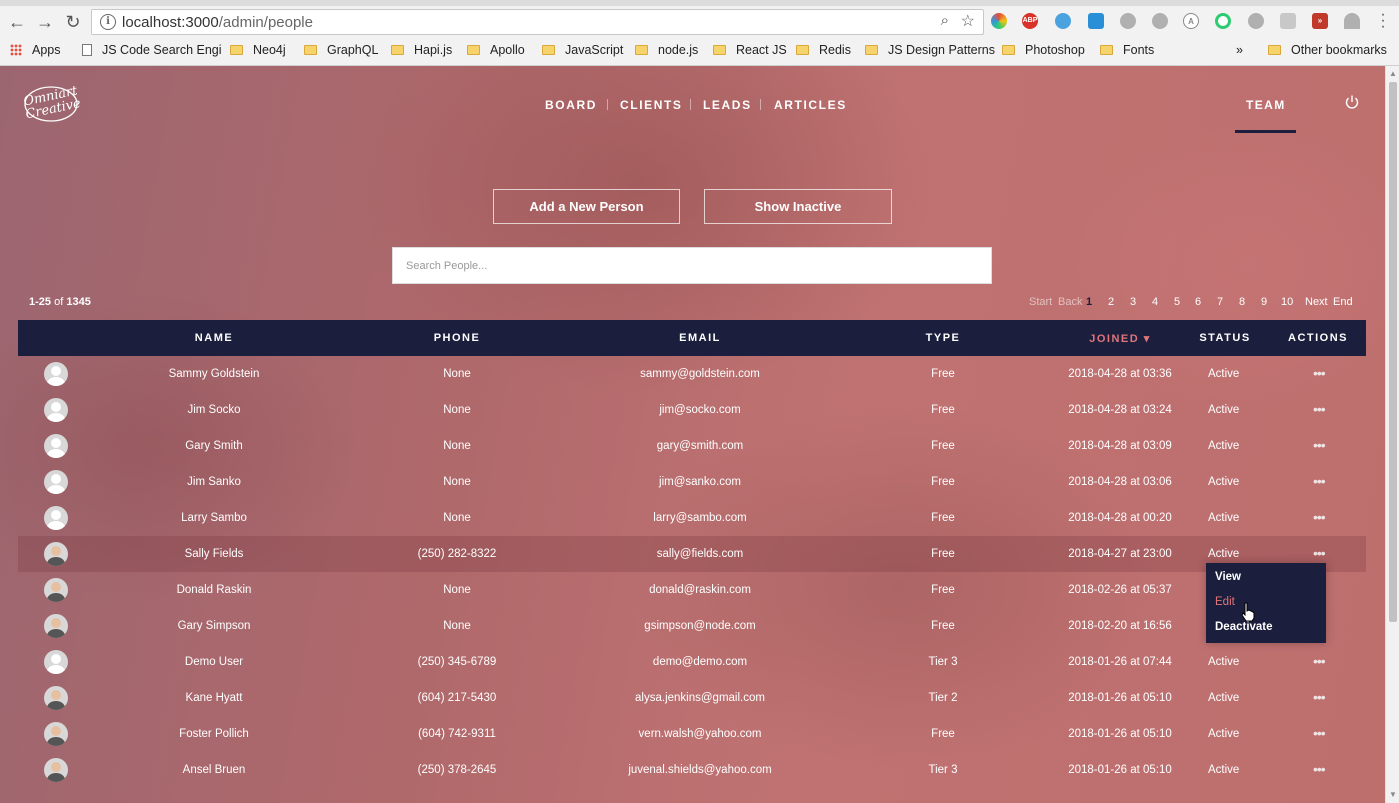 Image resolution: width=1399 pixels, height=803 pixels. I want to click on power-icon, so click(1352, 102).